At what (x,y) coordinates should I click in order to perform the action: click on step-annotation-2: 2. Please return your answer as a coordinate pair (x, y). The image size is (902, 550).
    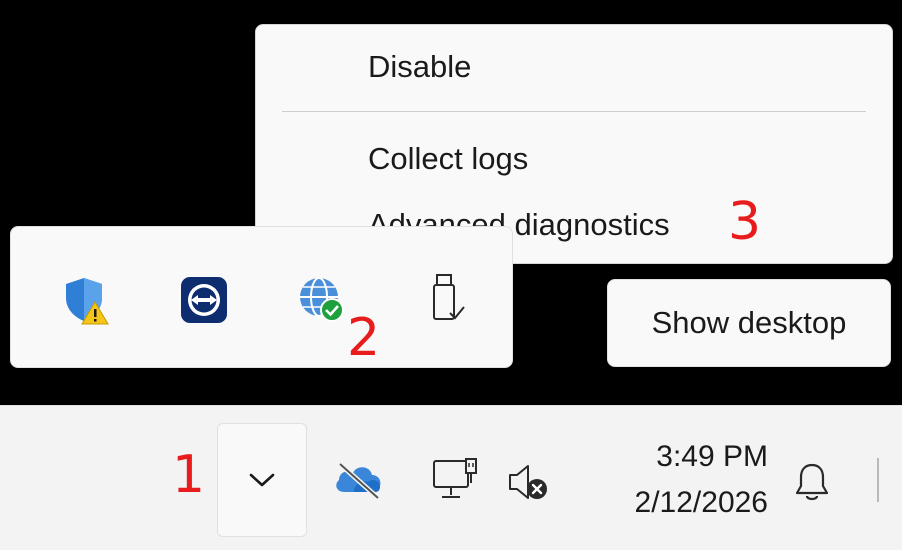
    Looking at the image, I should click on (364, 338).